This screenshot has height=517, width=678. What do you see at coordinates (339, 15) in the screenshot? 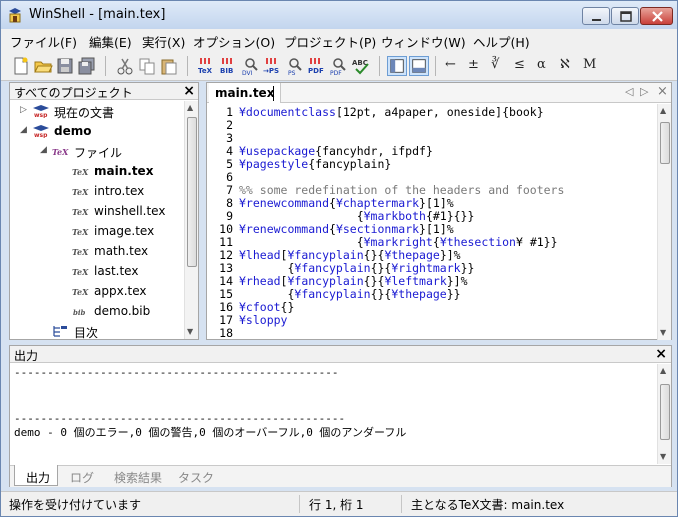
I see `title-bar: WinShell - [main.tex]` at bounding box center [339, 15].